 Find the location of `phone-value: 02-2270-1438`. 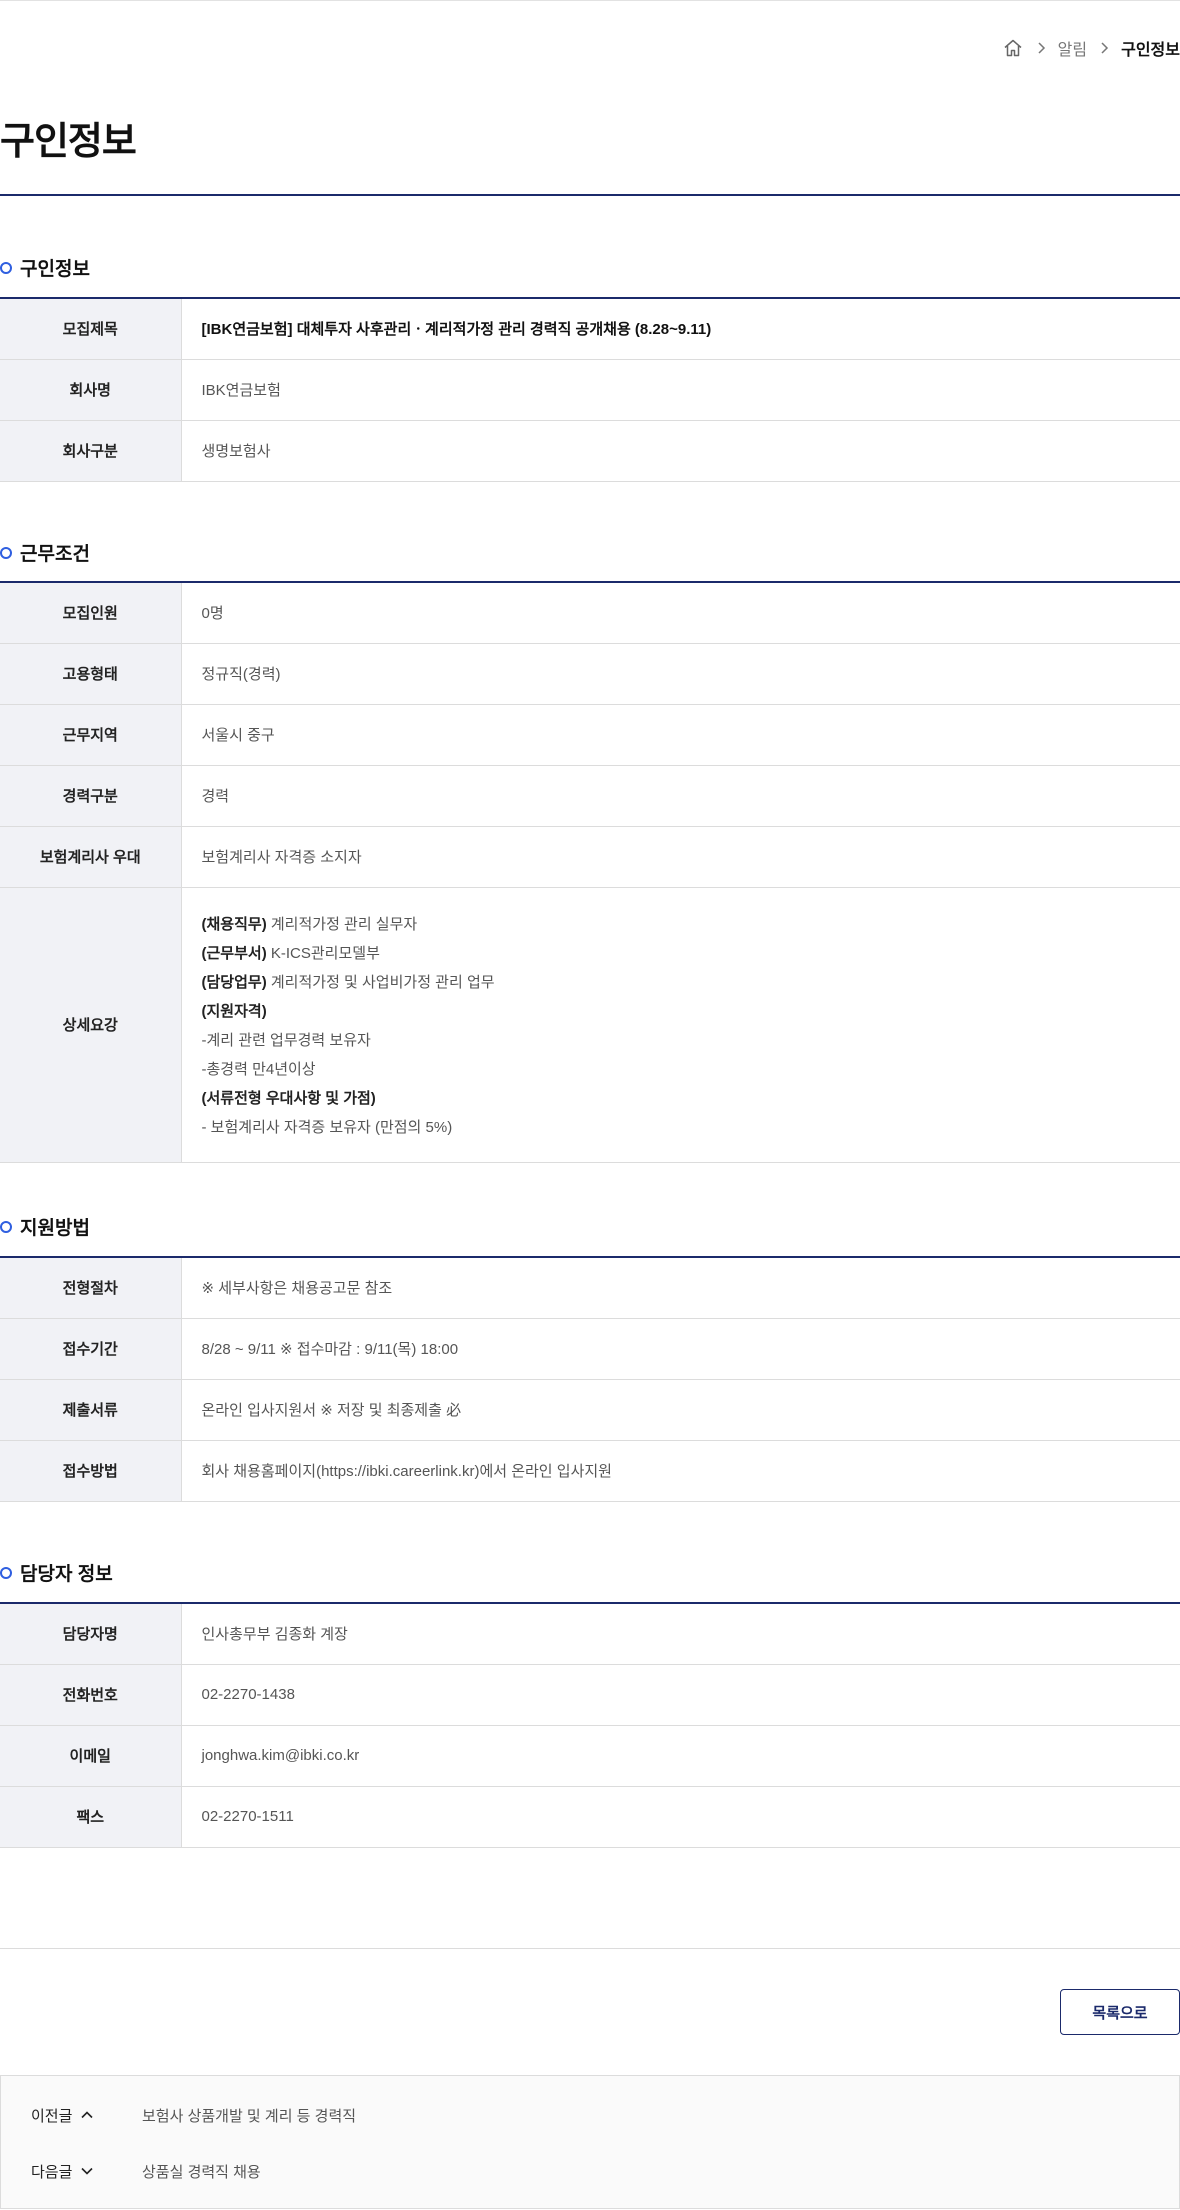

phone-value: 02-2270-1438 is located at coordinates (680, 1695).